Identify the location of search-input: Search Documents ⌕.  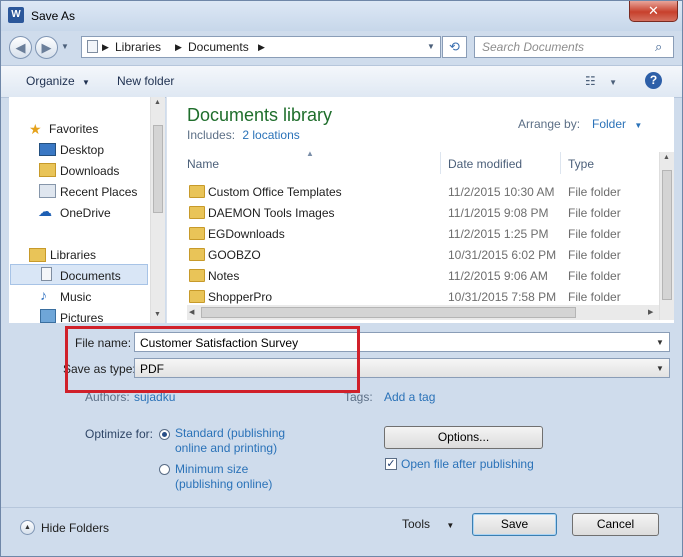
(574, 47).